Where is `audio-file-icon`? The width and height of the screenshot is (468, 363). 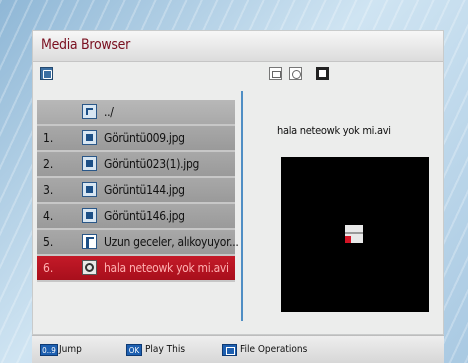
audio-file-icon is located at coordinates (89, 241).